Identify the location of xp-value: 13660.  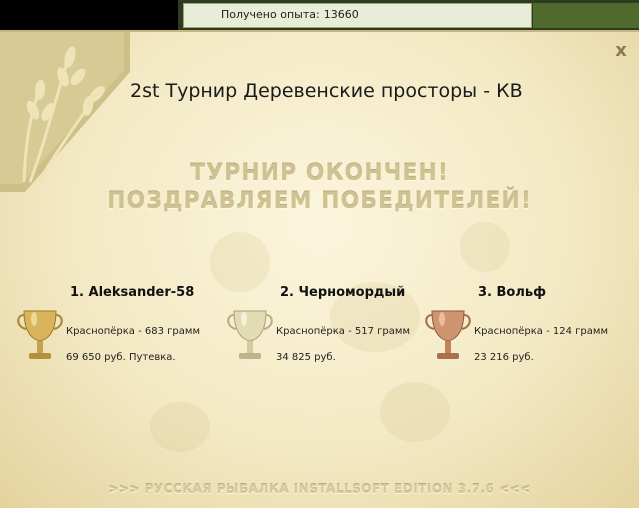
(341, 14).